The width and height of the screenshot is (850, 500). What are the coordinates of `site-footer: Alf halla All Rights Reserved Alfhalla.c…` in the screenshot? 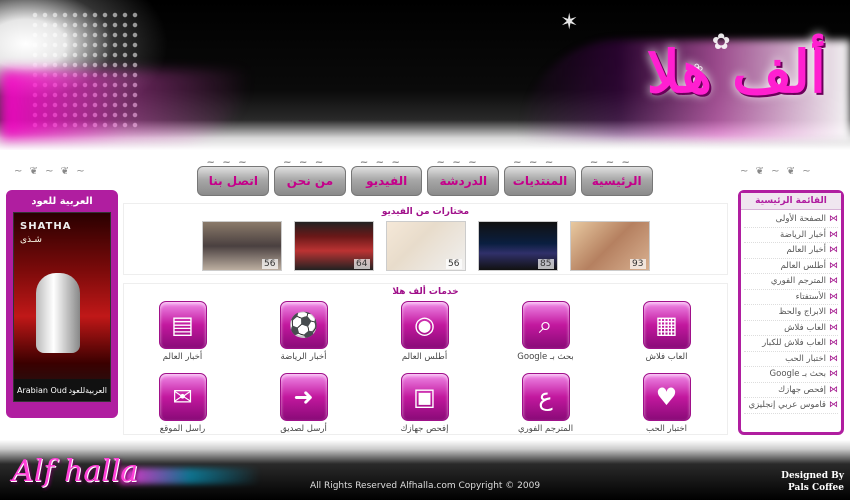 It's located at (425, 470).